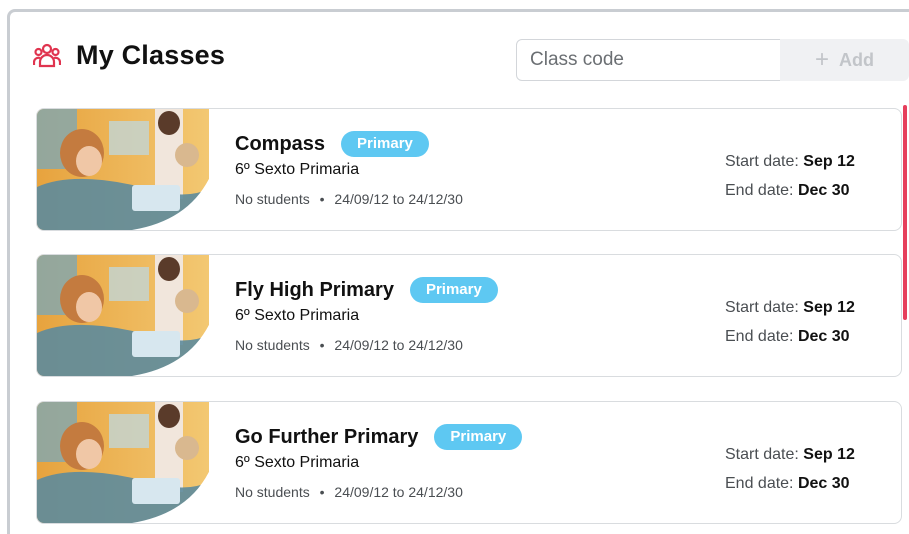 The height and width of the screenshot is (534, 909). I want to click on people-group-icon, so click(47, 55).